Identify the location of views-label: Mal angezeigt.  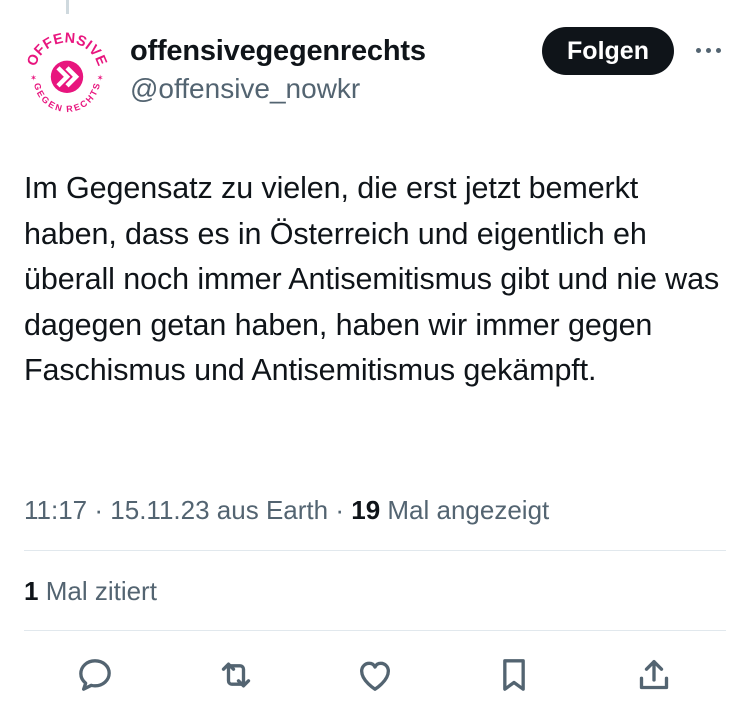
(468, 510).